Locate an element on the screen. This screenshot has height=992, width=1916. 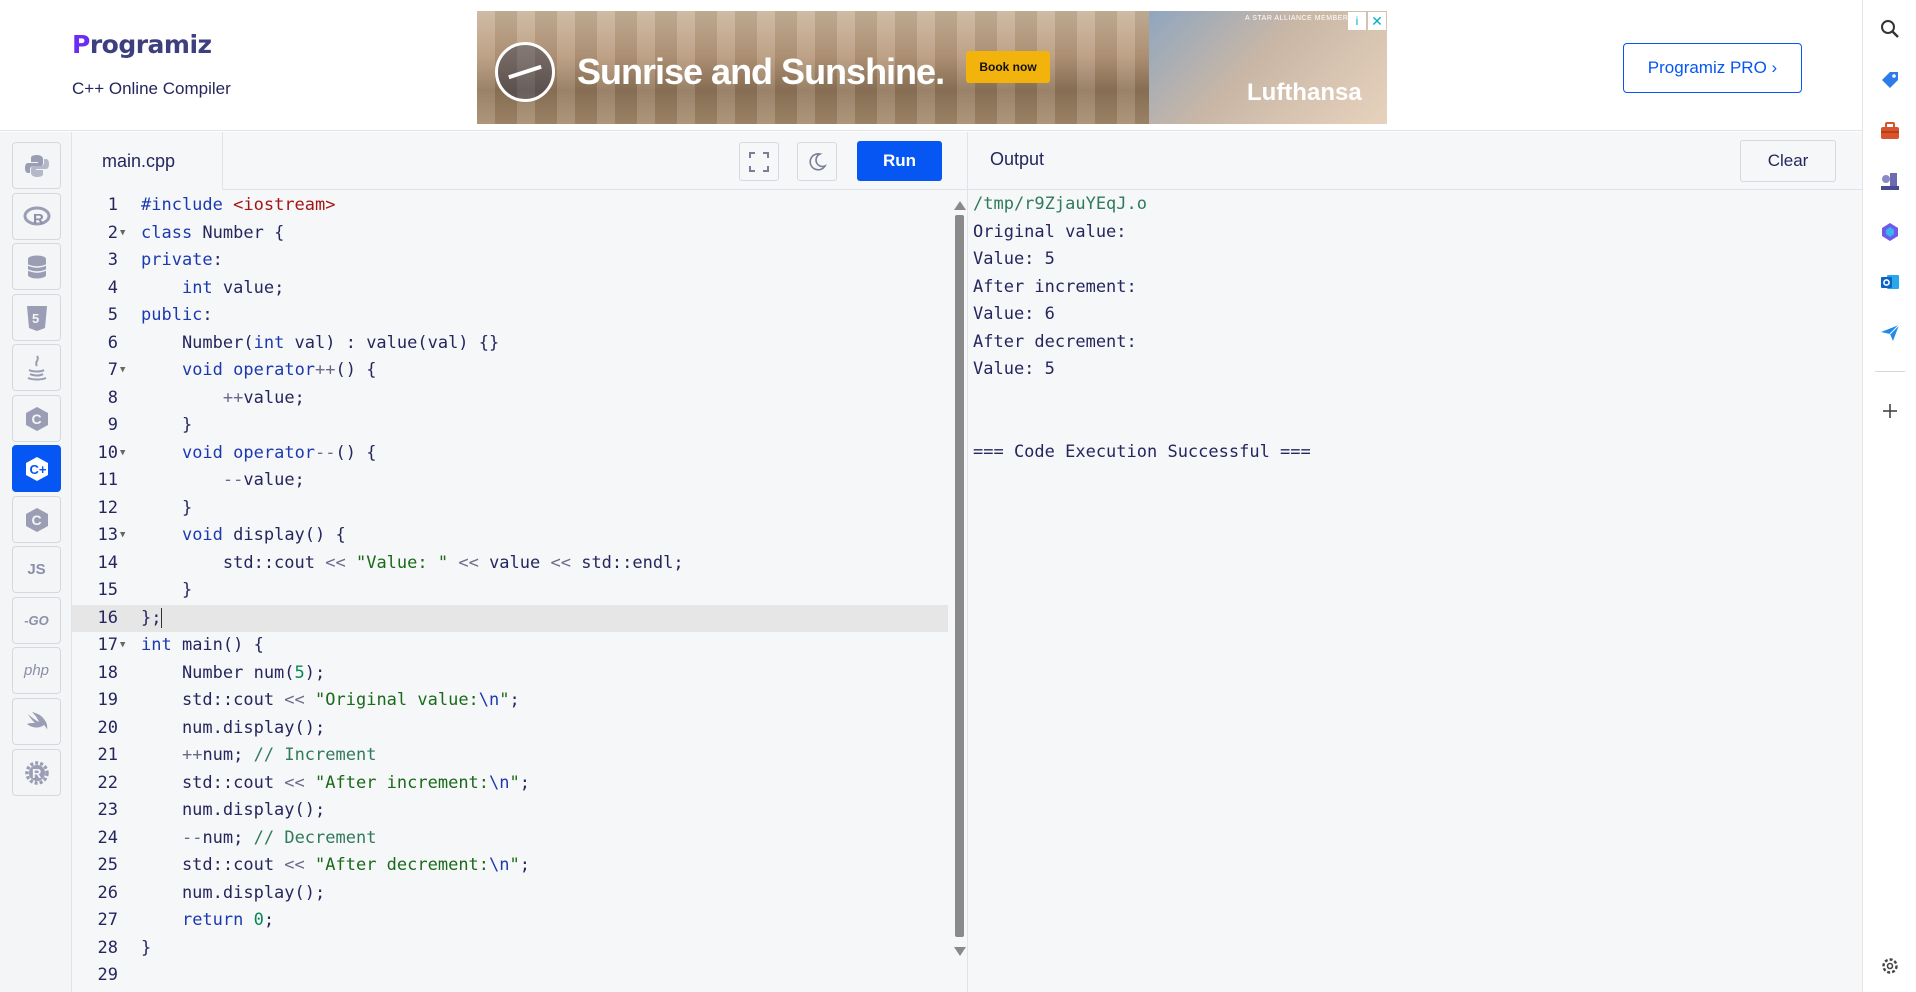
code-line: 20 num.display(); is located at coordinates (211, 727).